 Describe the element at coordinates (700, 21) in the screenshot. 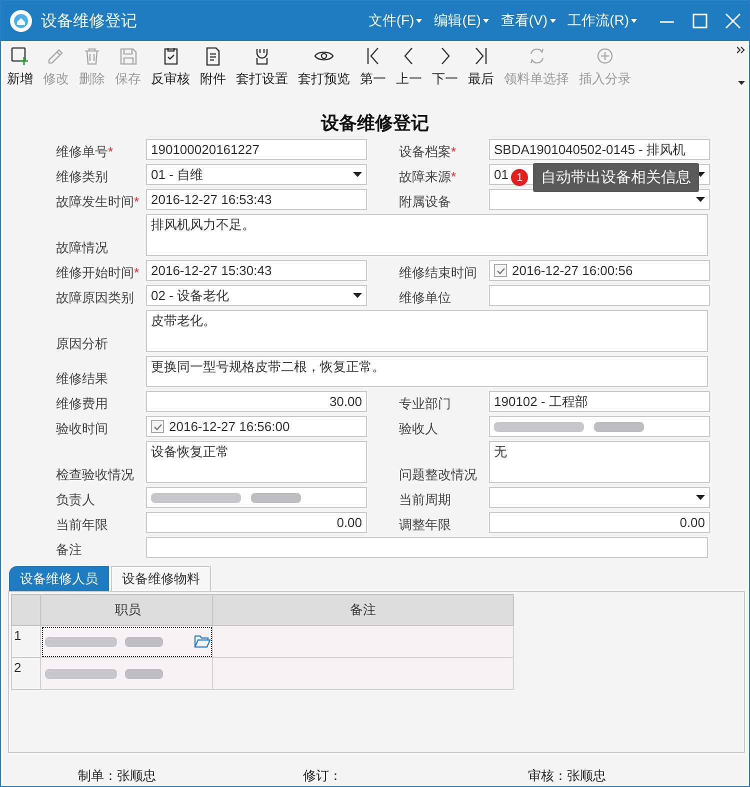

I see `maximize-icon` at that location.